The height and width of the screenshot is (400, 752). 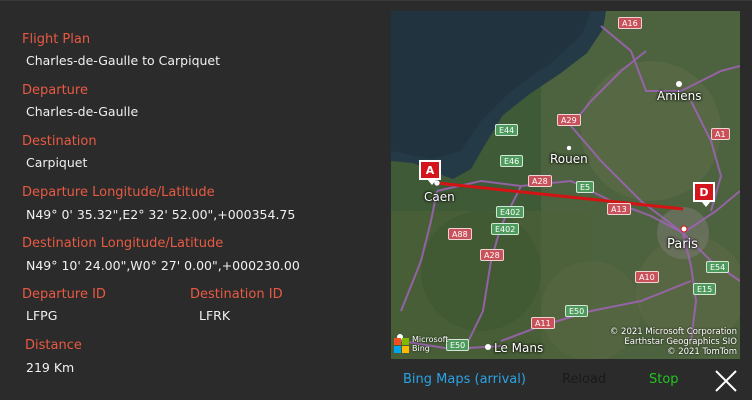 I want to click on route-end-marker: D, so click(x=704, y=194).